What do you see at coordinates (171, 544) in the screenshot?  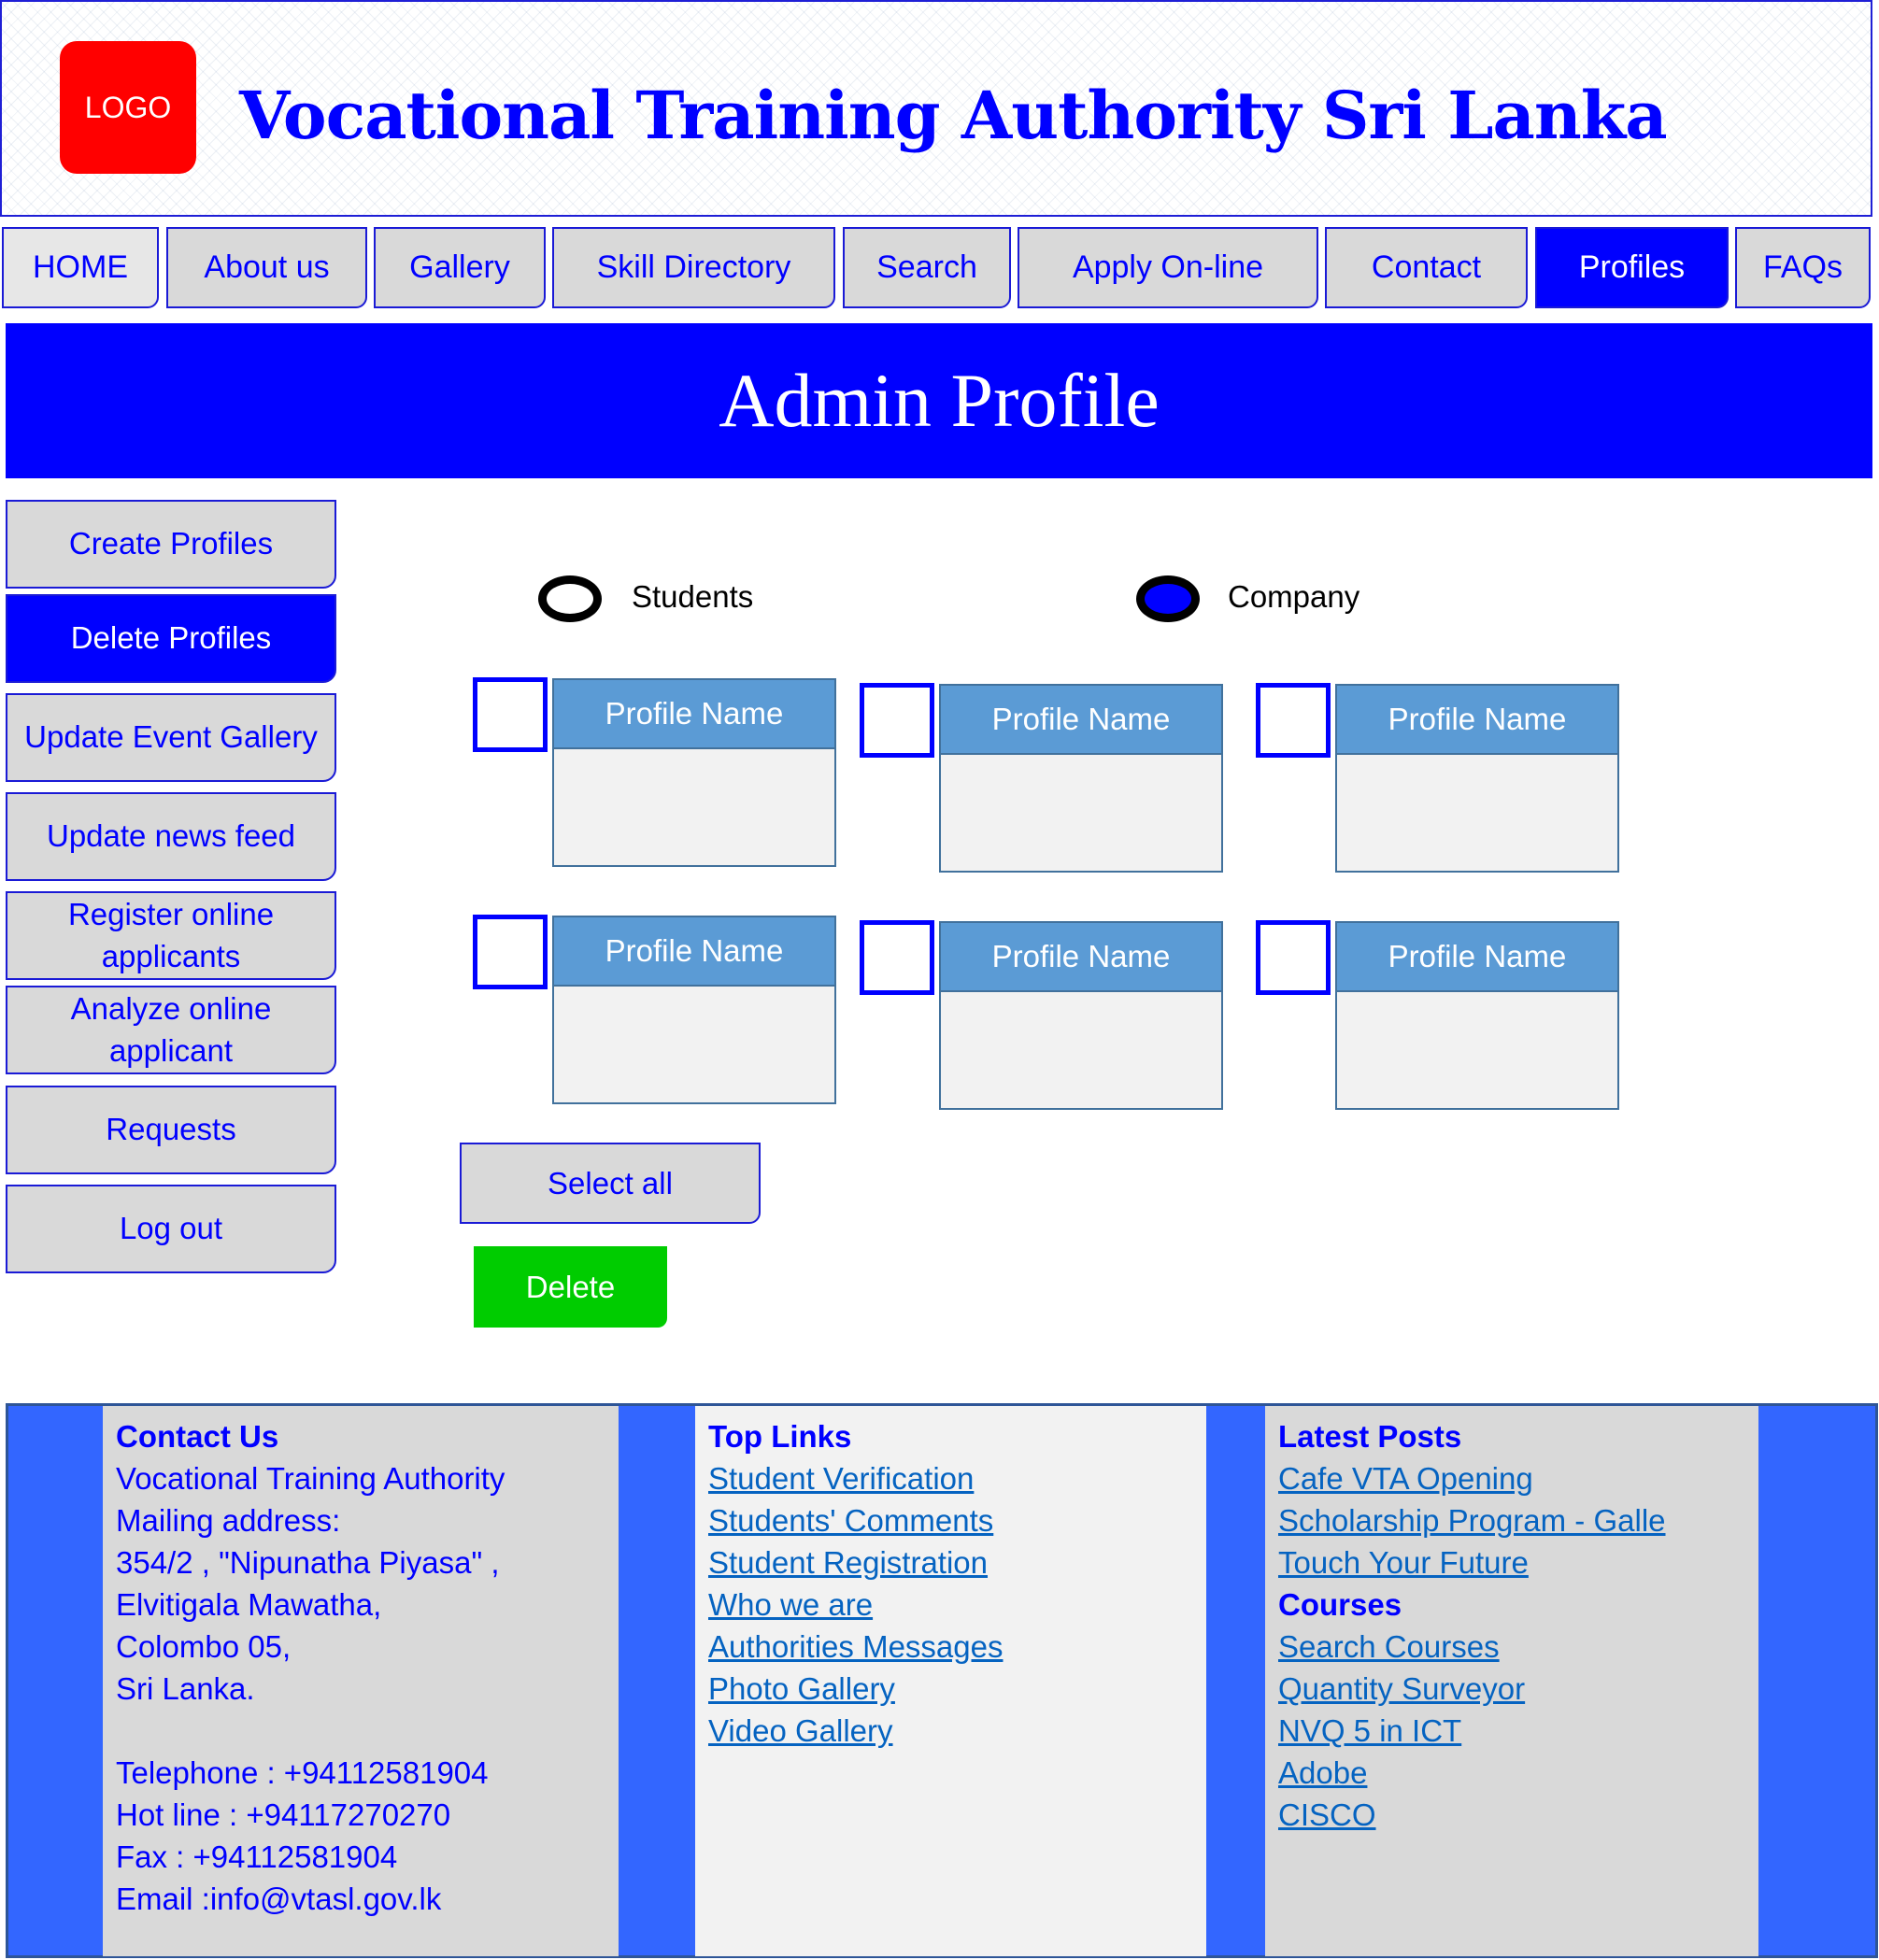 I see `sidebar-item-create-profiles: Create Profiles` at bounding box center [171, 544].